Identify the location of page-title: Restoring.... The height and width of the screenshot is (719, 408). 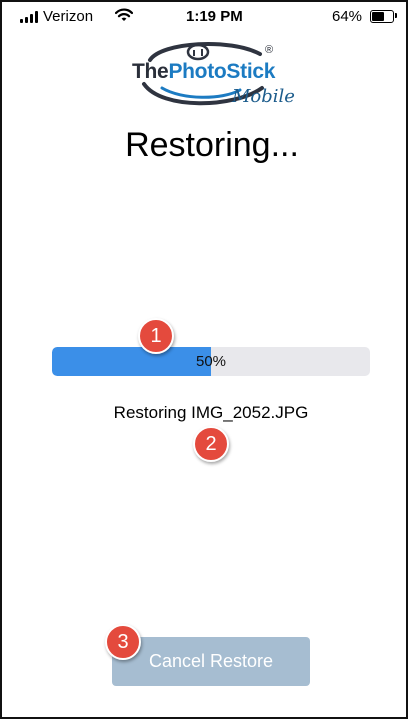
(212, 145).